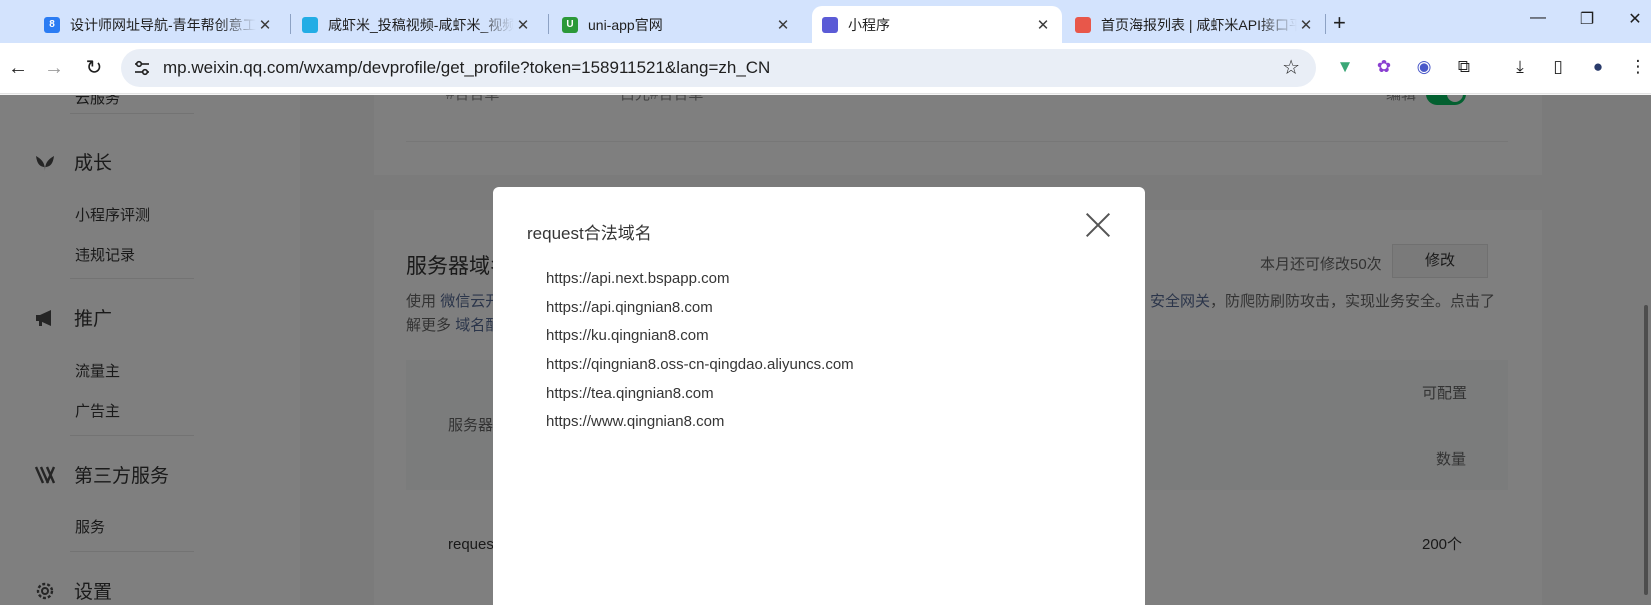  What do you see at coordinates (54, 68) in the screenshot?
I see `forward-button: →` at bounding box center [54, 68].